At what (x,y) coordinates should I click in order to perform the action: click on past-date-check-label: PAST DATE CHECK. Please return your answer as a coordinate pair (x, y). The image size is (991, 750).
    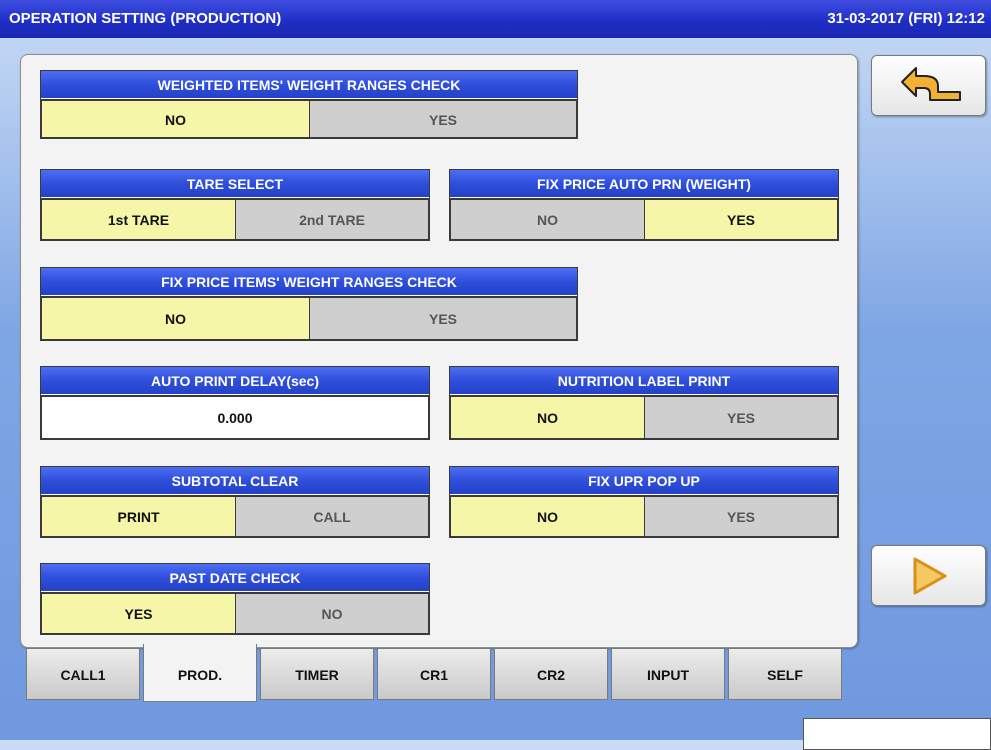
    Looking at the image, I should click on (235, 578).